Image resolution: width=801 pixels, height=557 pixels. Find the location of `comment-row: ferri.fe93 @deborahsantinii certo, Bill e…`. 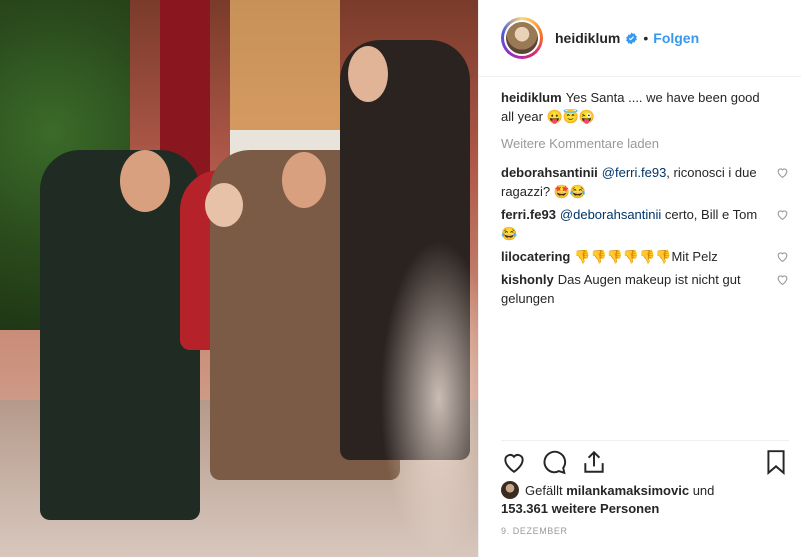

comment-row: ferri.fe93 @deborahsantinii certo, Bill e… is located at coordinates (645, 224).